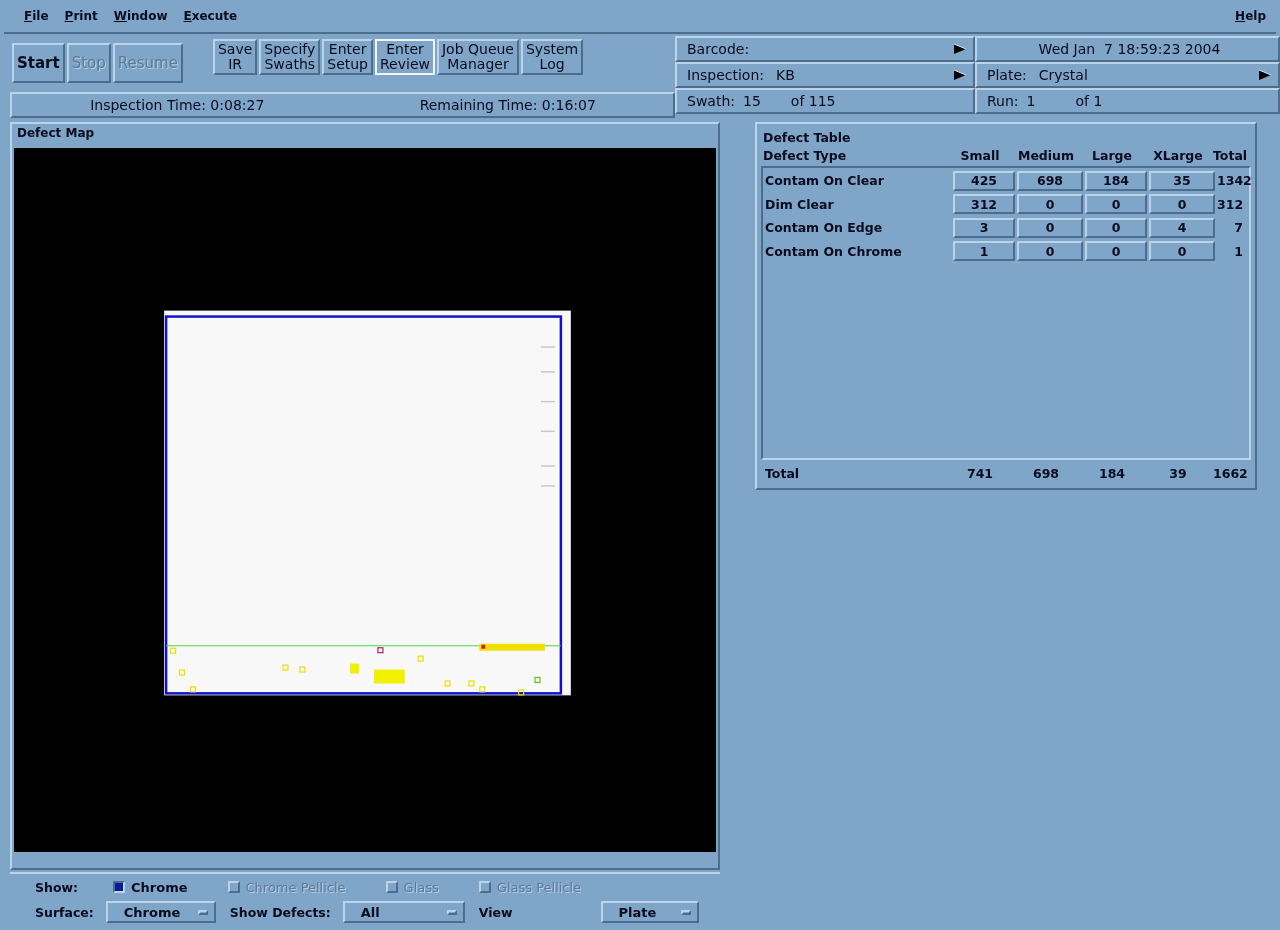 Image resolution: width=1280 pixels, height=930 pixels. Describe the element at coordinates (1046, 155) in the screenshot. I see `column-header: Medium` at that location.